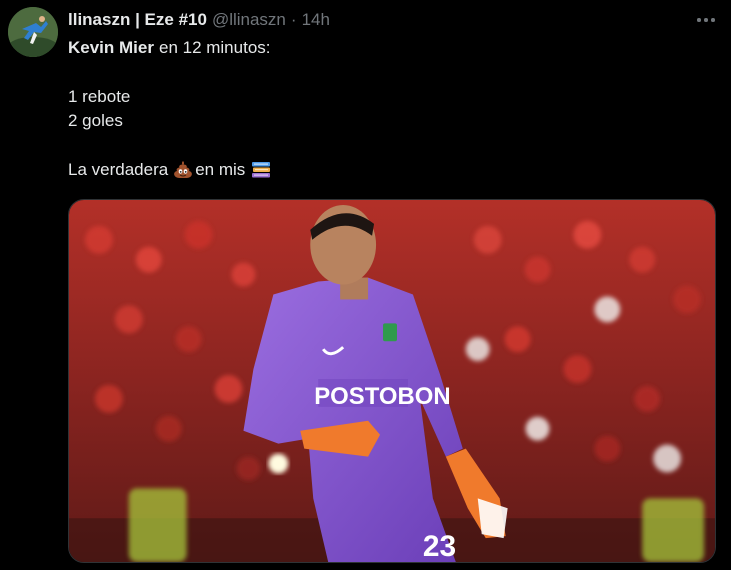  Describe the element at coordinates (439, 546) in the screenshot. I see `jersey-number: 23` at that location.